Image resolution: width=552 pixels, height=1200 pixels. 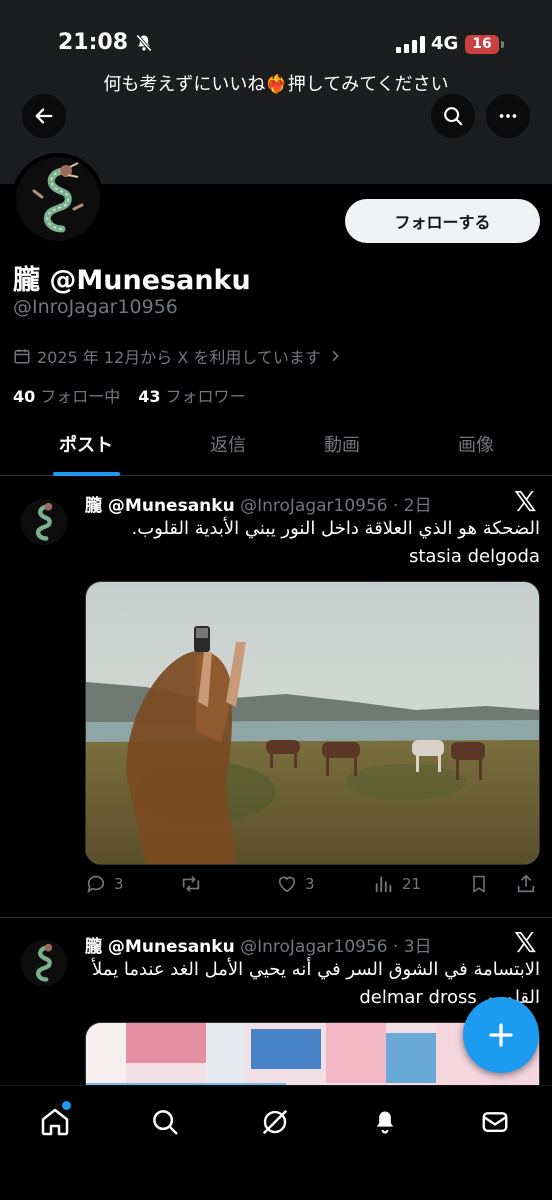 I want to click on bottom-navigation, so click(x=276, y=1142).